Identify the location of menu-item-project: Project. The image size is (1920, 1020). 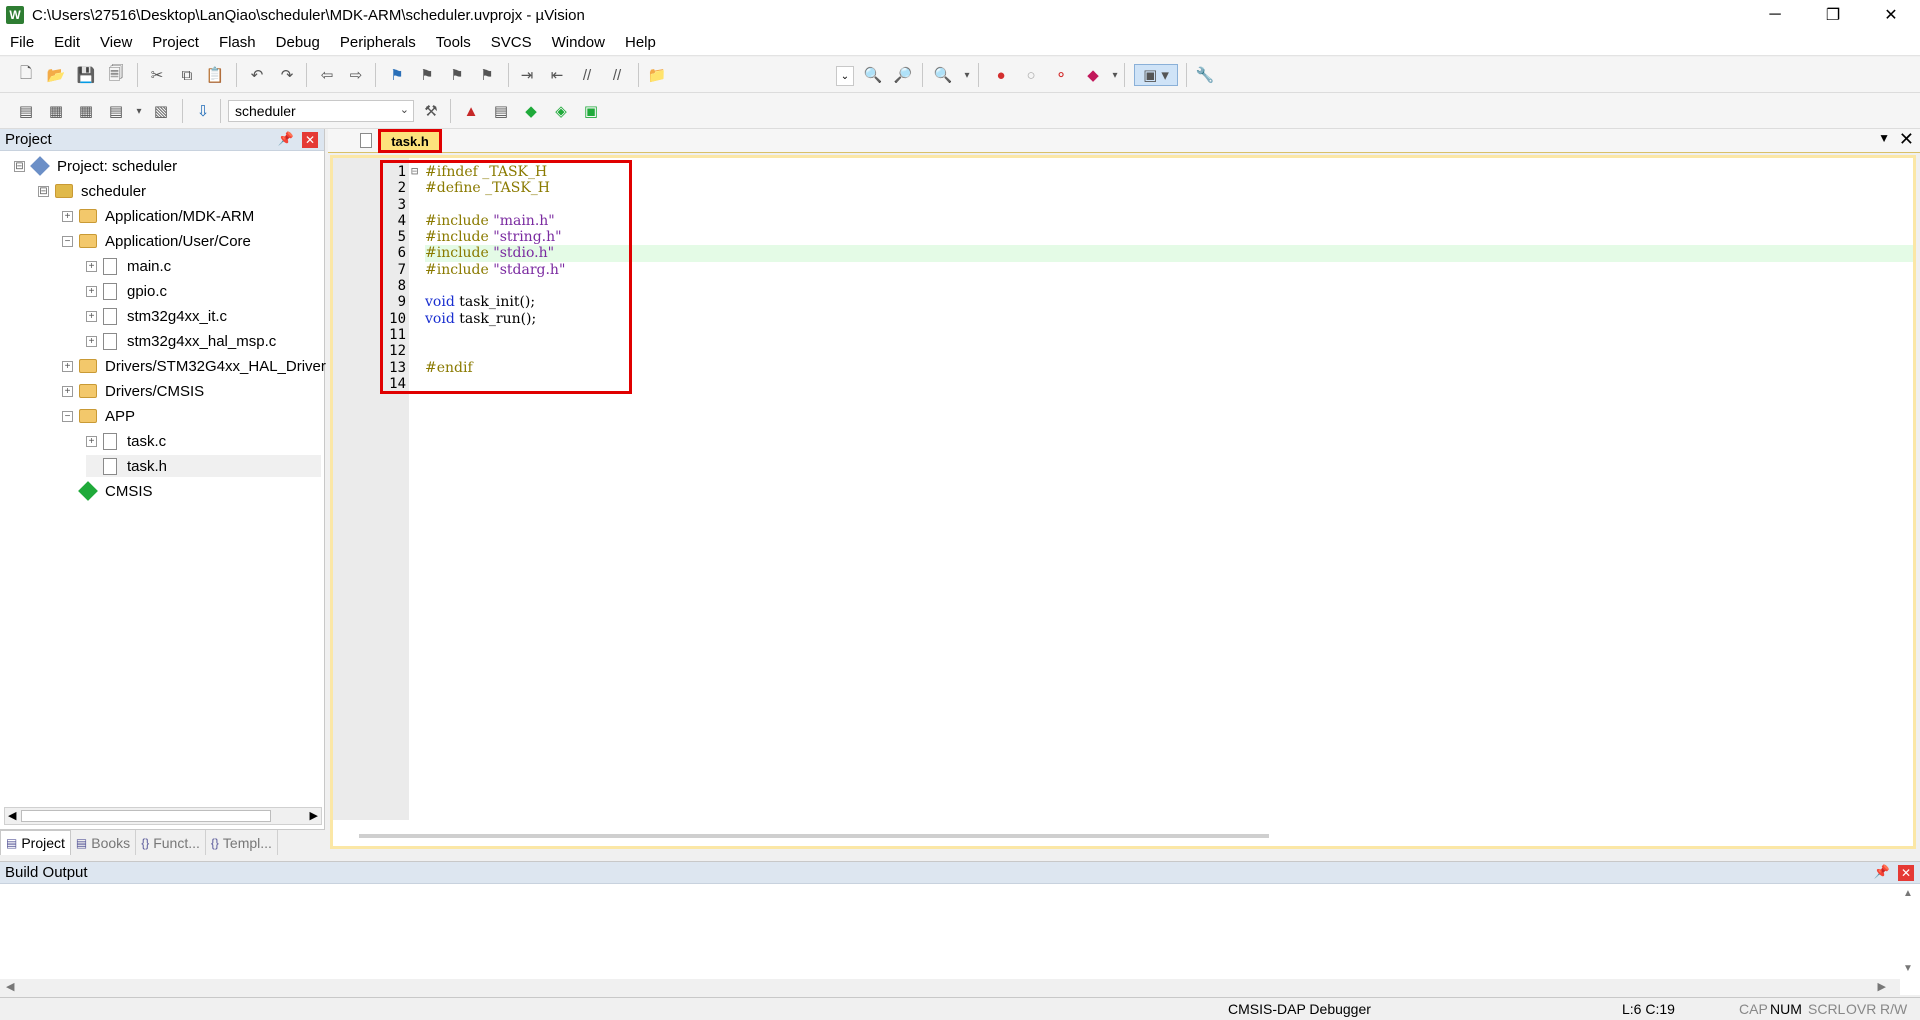
(175, 42).